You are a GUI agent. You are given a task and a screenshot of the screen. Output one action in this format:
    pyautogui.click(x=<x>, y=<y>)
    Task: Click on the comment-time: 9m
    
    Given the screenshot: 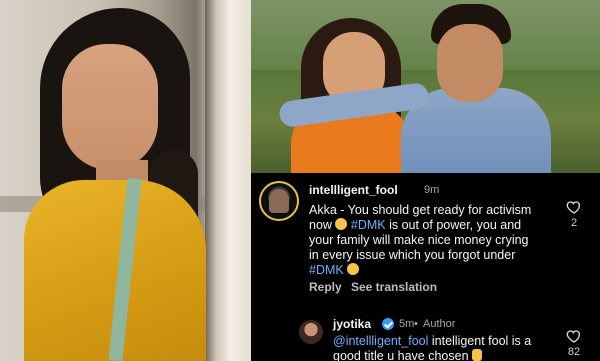 What is the action you would take?
    pyautogui.click(x=432, y=190)
    